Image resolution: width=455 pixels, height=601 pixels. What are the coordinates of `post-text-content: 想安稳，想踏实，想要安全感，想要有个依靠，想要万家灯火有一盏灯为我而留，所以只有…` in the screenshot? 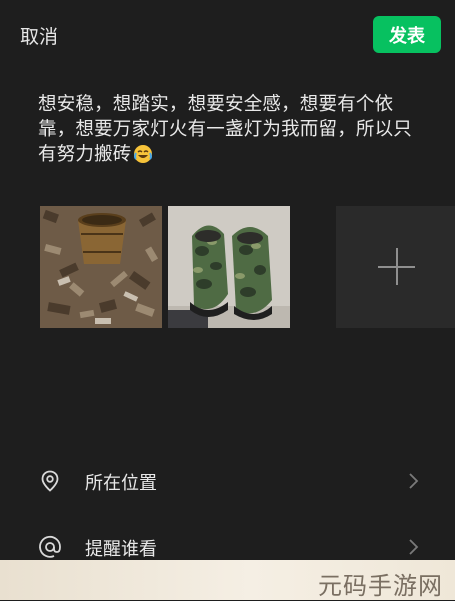 It's located at (225, 129).